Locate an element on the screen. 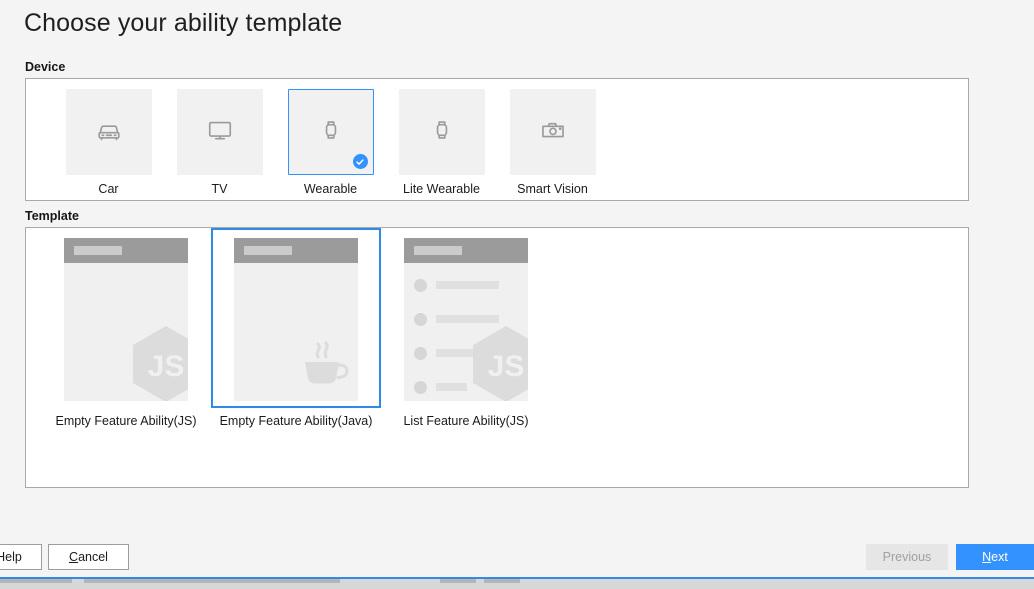 This screenshot has width=1034, height=589. previous-button: Previous is located at coordinates (907, 557).